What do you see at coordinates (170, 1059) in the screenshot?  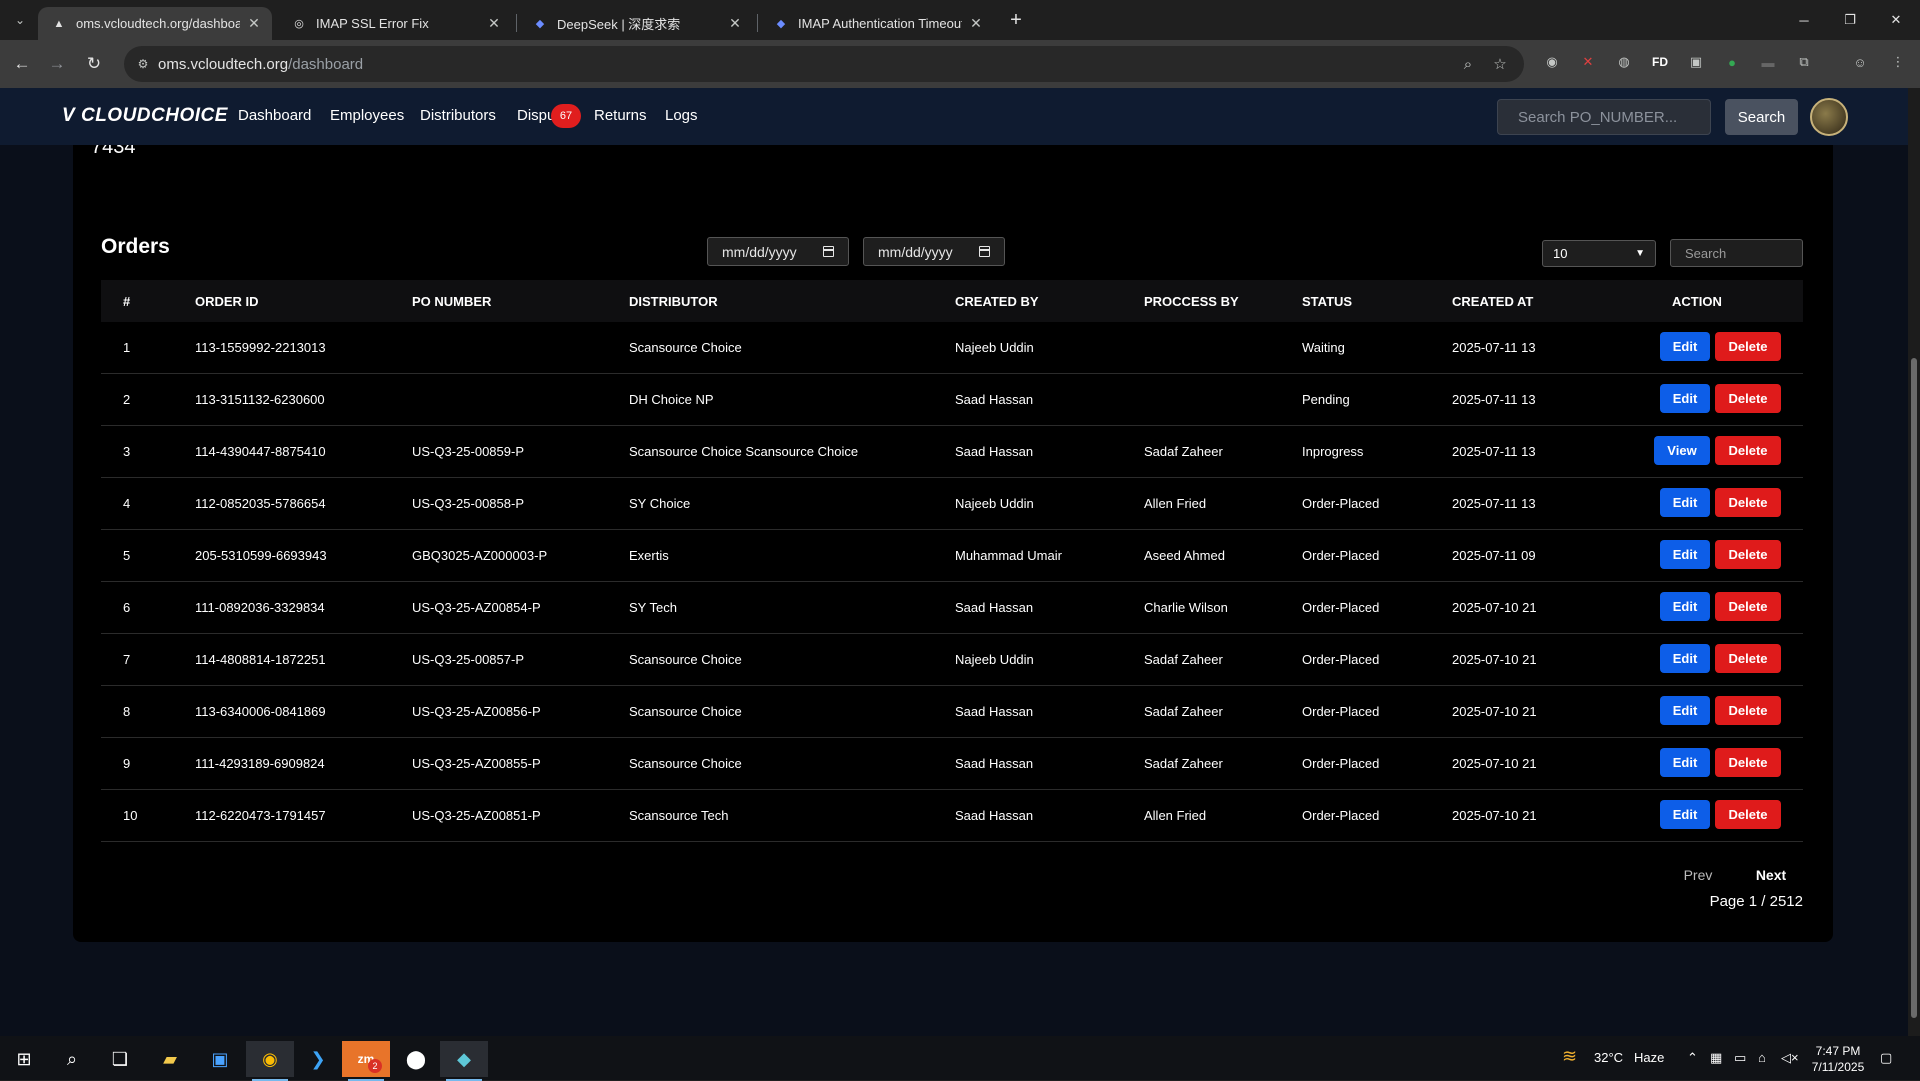 I see `file-explorer-icon: ▰` at bounding box center [170, 1059].